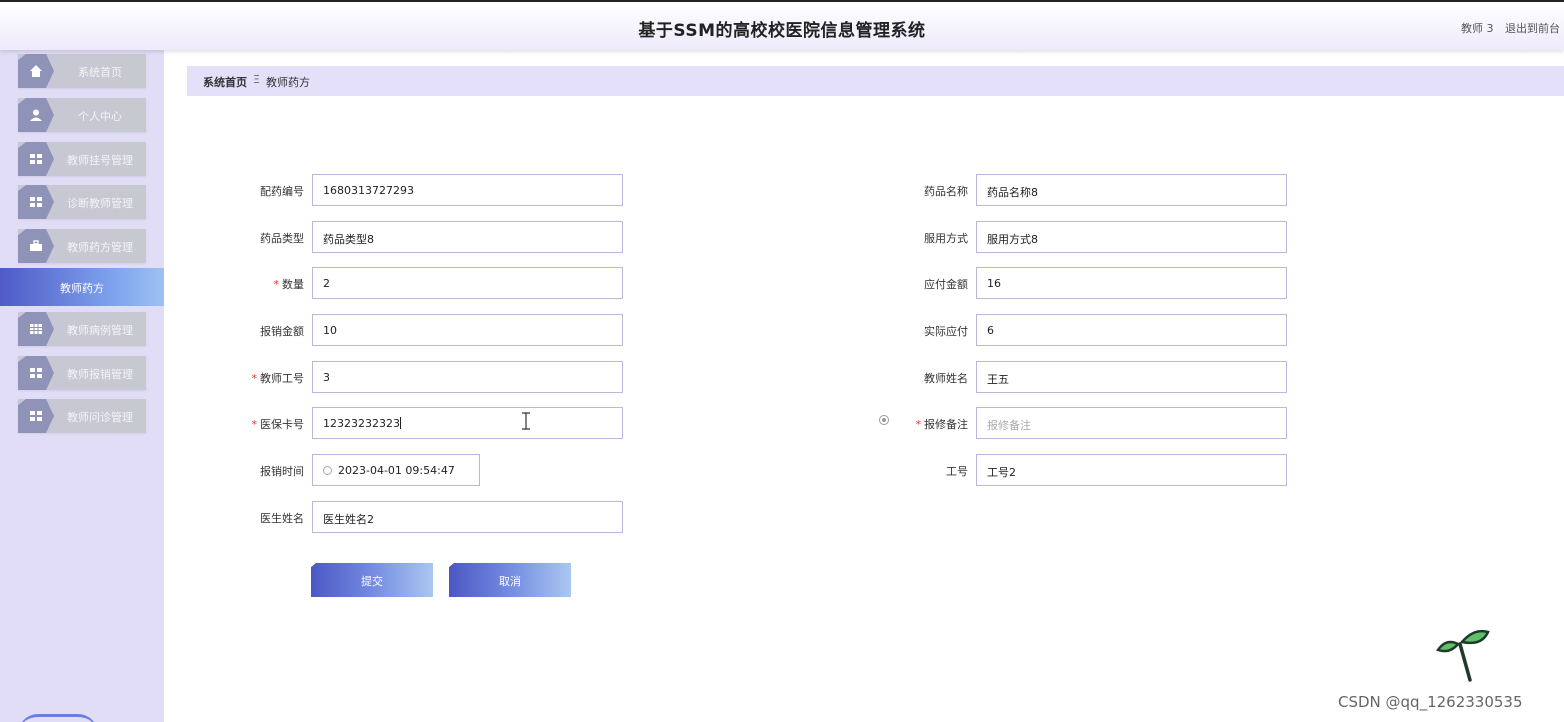  I want to click on table-icon, so click(36, 329).